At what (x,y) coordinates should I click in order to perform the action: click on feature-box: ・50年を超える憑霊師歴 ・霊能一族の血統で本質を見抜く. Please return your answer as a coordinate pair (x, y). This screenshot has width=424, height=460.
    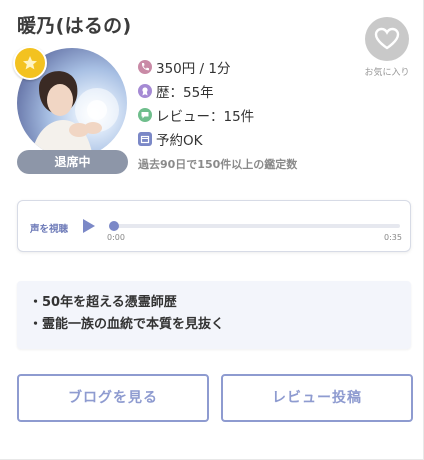
    Looking at the image, I should click on (214, 315).